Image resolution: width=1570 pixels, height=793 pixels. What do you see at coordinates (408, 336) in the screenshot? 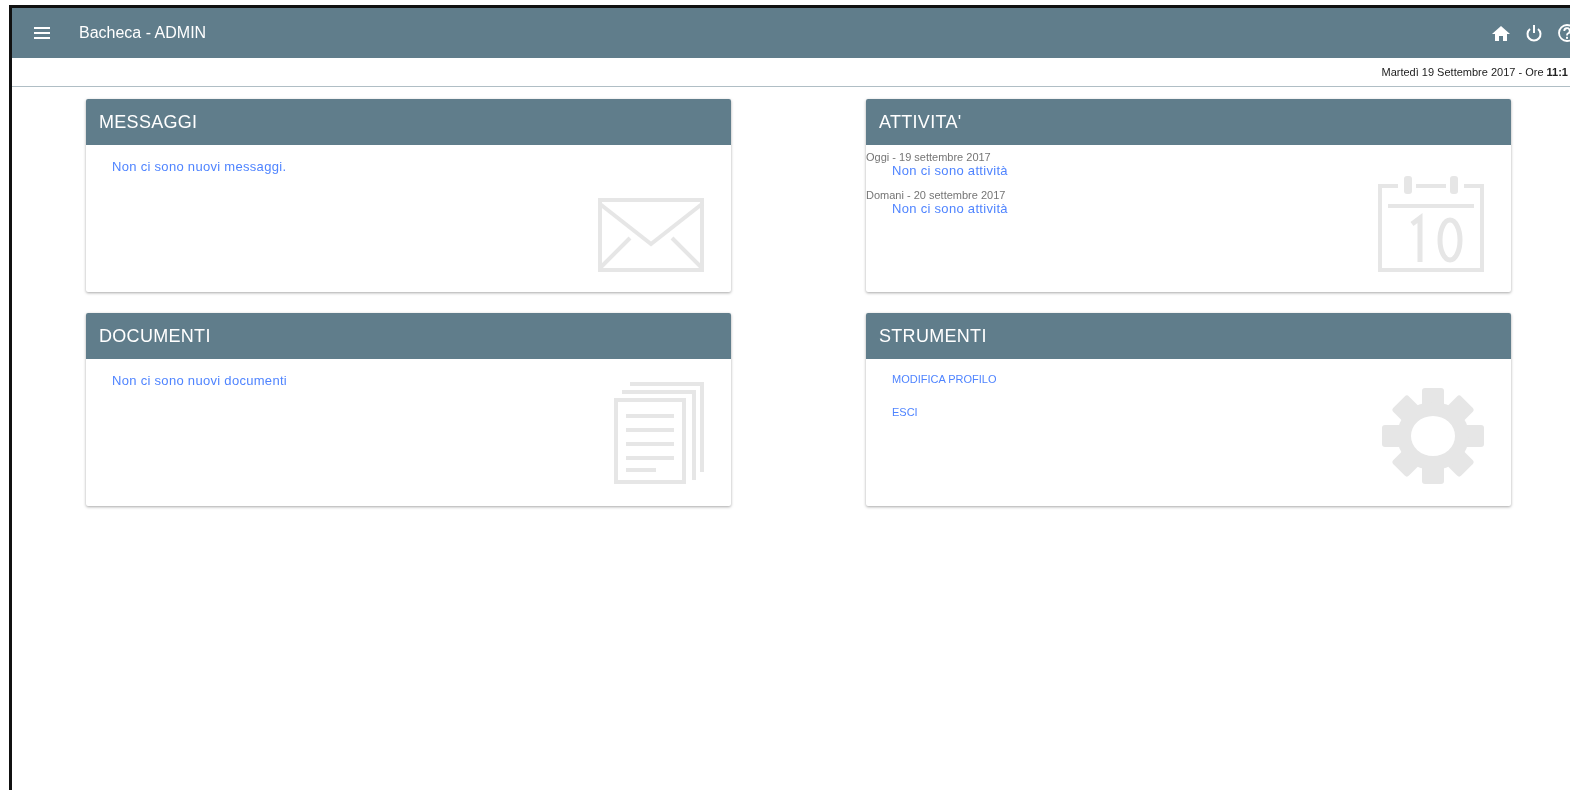
I see `card-header: DOCUMENTI` at bounding box center [408, 336].